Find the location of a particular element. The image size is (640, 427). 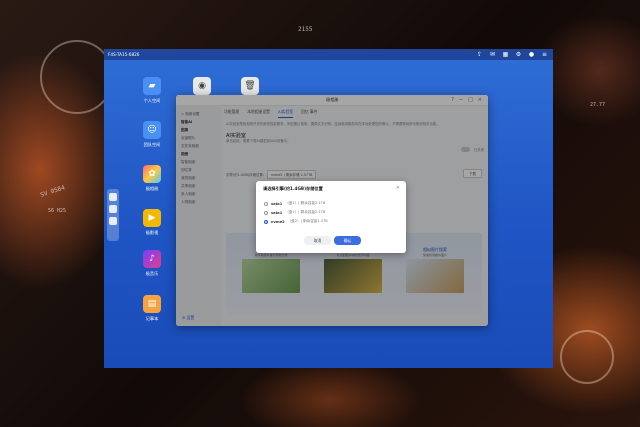

trash-icon: 🗑 is located at coordinates (250, 86).